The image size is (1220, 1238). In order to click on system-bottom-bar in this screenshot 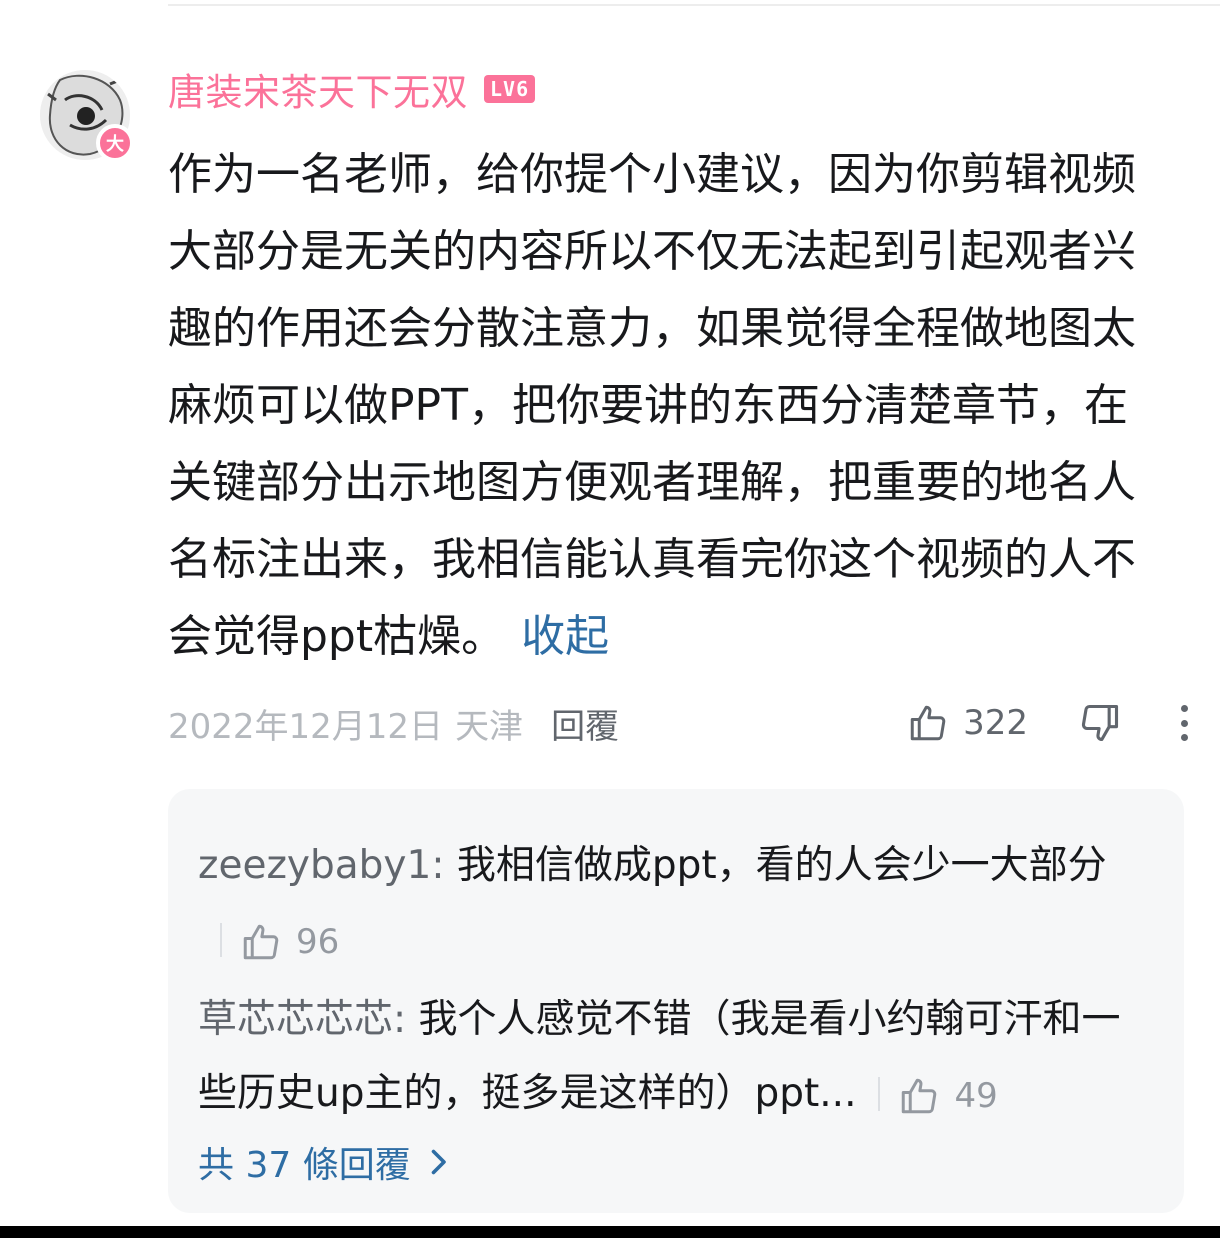, I will do `click(610, 1232)`.